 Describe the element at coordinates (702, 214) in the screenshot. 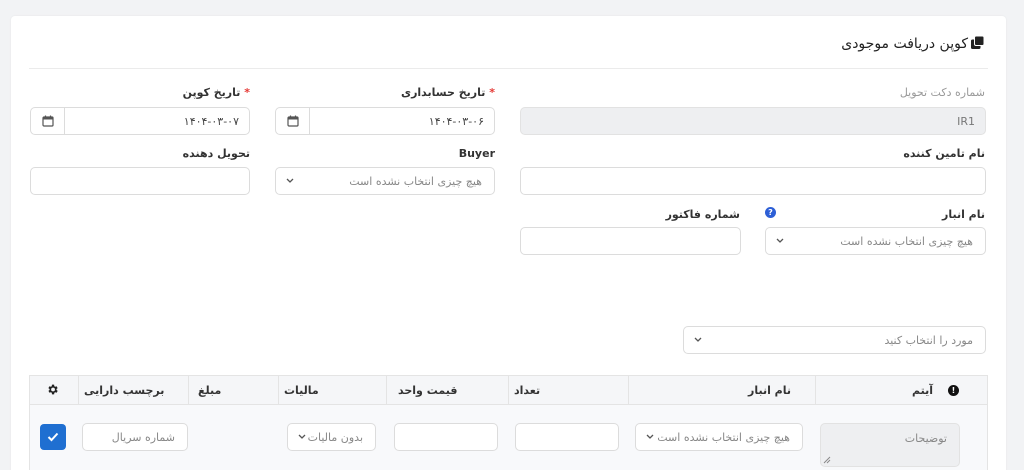

I see `invoice-number-label: شماره فاکتور` at that location.